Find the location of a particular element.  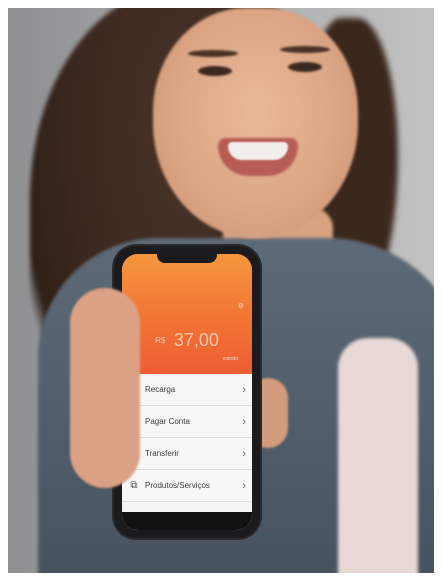

menu-item-label: Produtos/Serviços is located at coordinates (177, 485).